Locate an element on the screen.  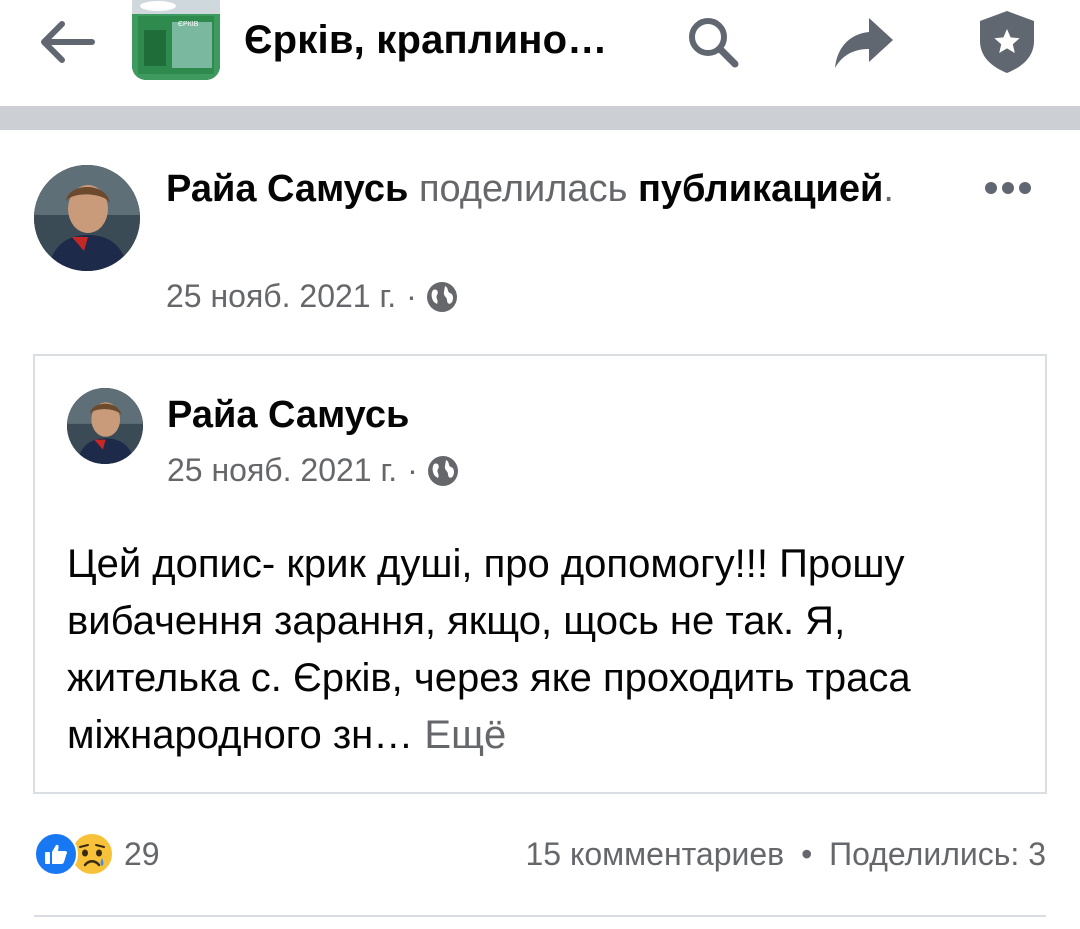
shared-author-avatar is located at coordinates (105, 426).